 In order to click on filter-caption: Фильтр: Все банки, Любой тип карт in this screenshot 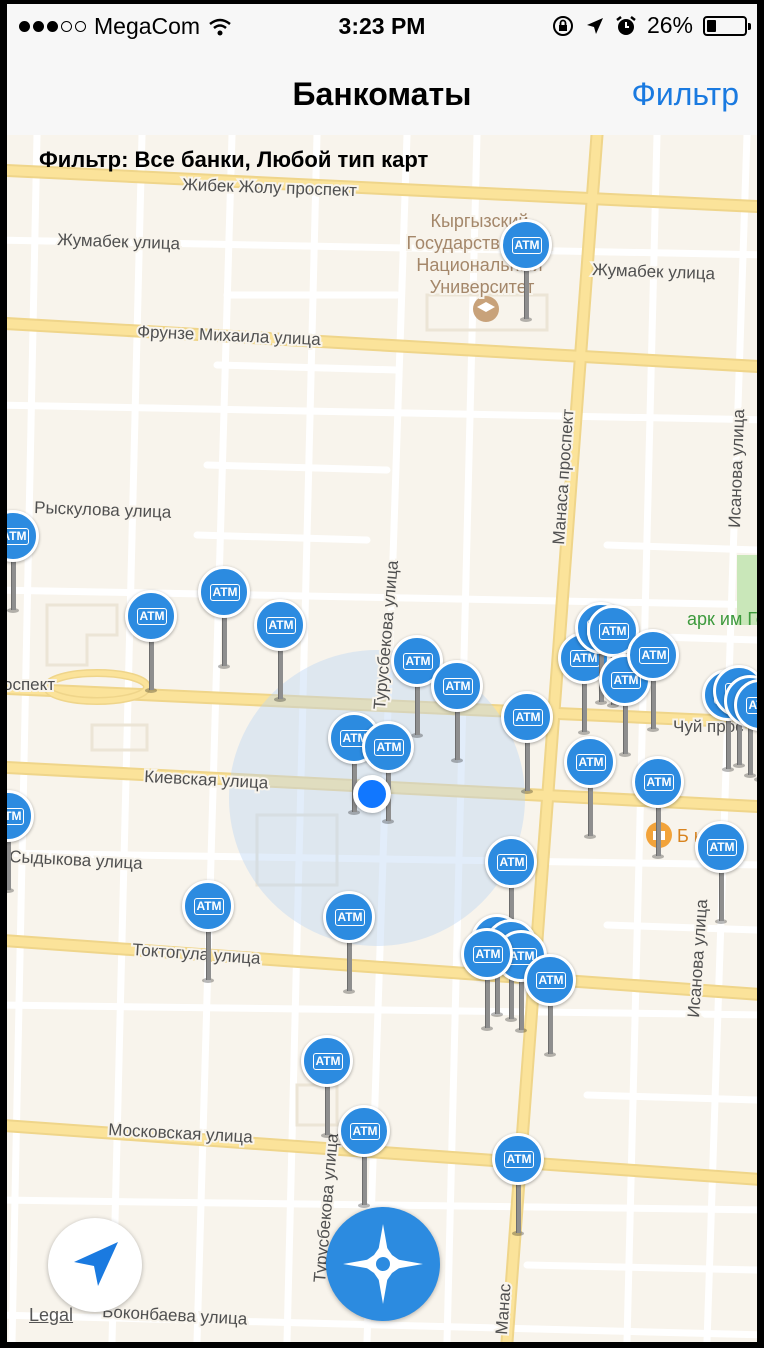, I will do `click(234, 159)`.